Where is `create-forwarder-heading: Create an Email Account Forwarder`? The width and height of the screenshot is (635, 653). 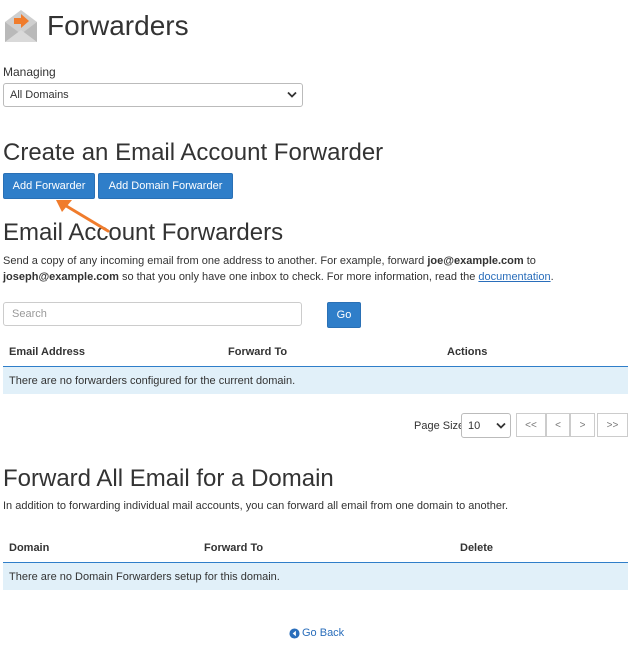
create-forwarder-heading: Create an Email Account Forwarder is located at coordinates (193, 152).